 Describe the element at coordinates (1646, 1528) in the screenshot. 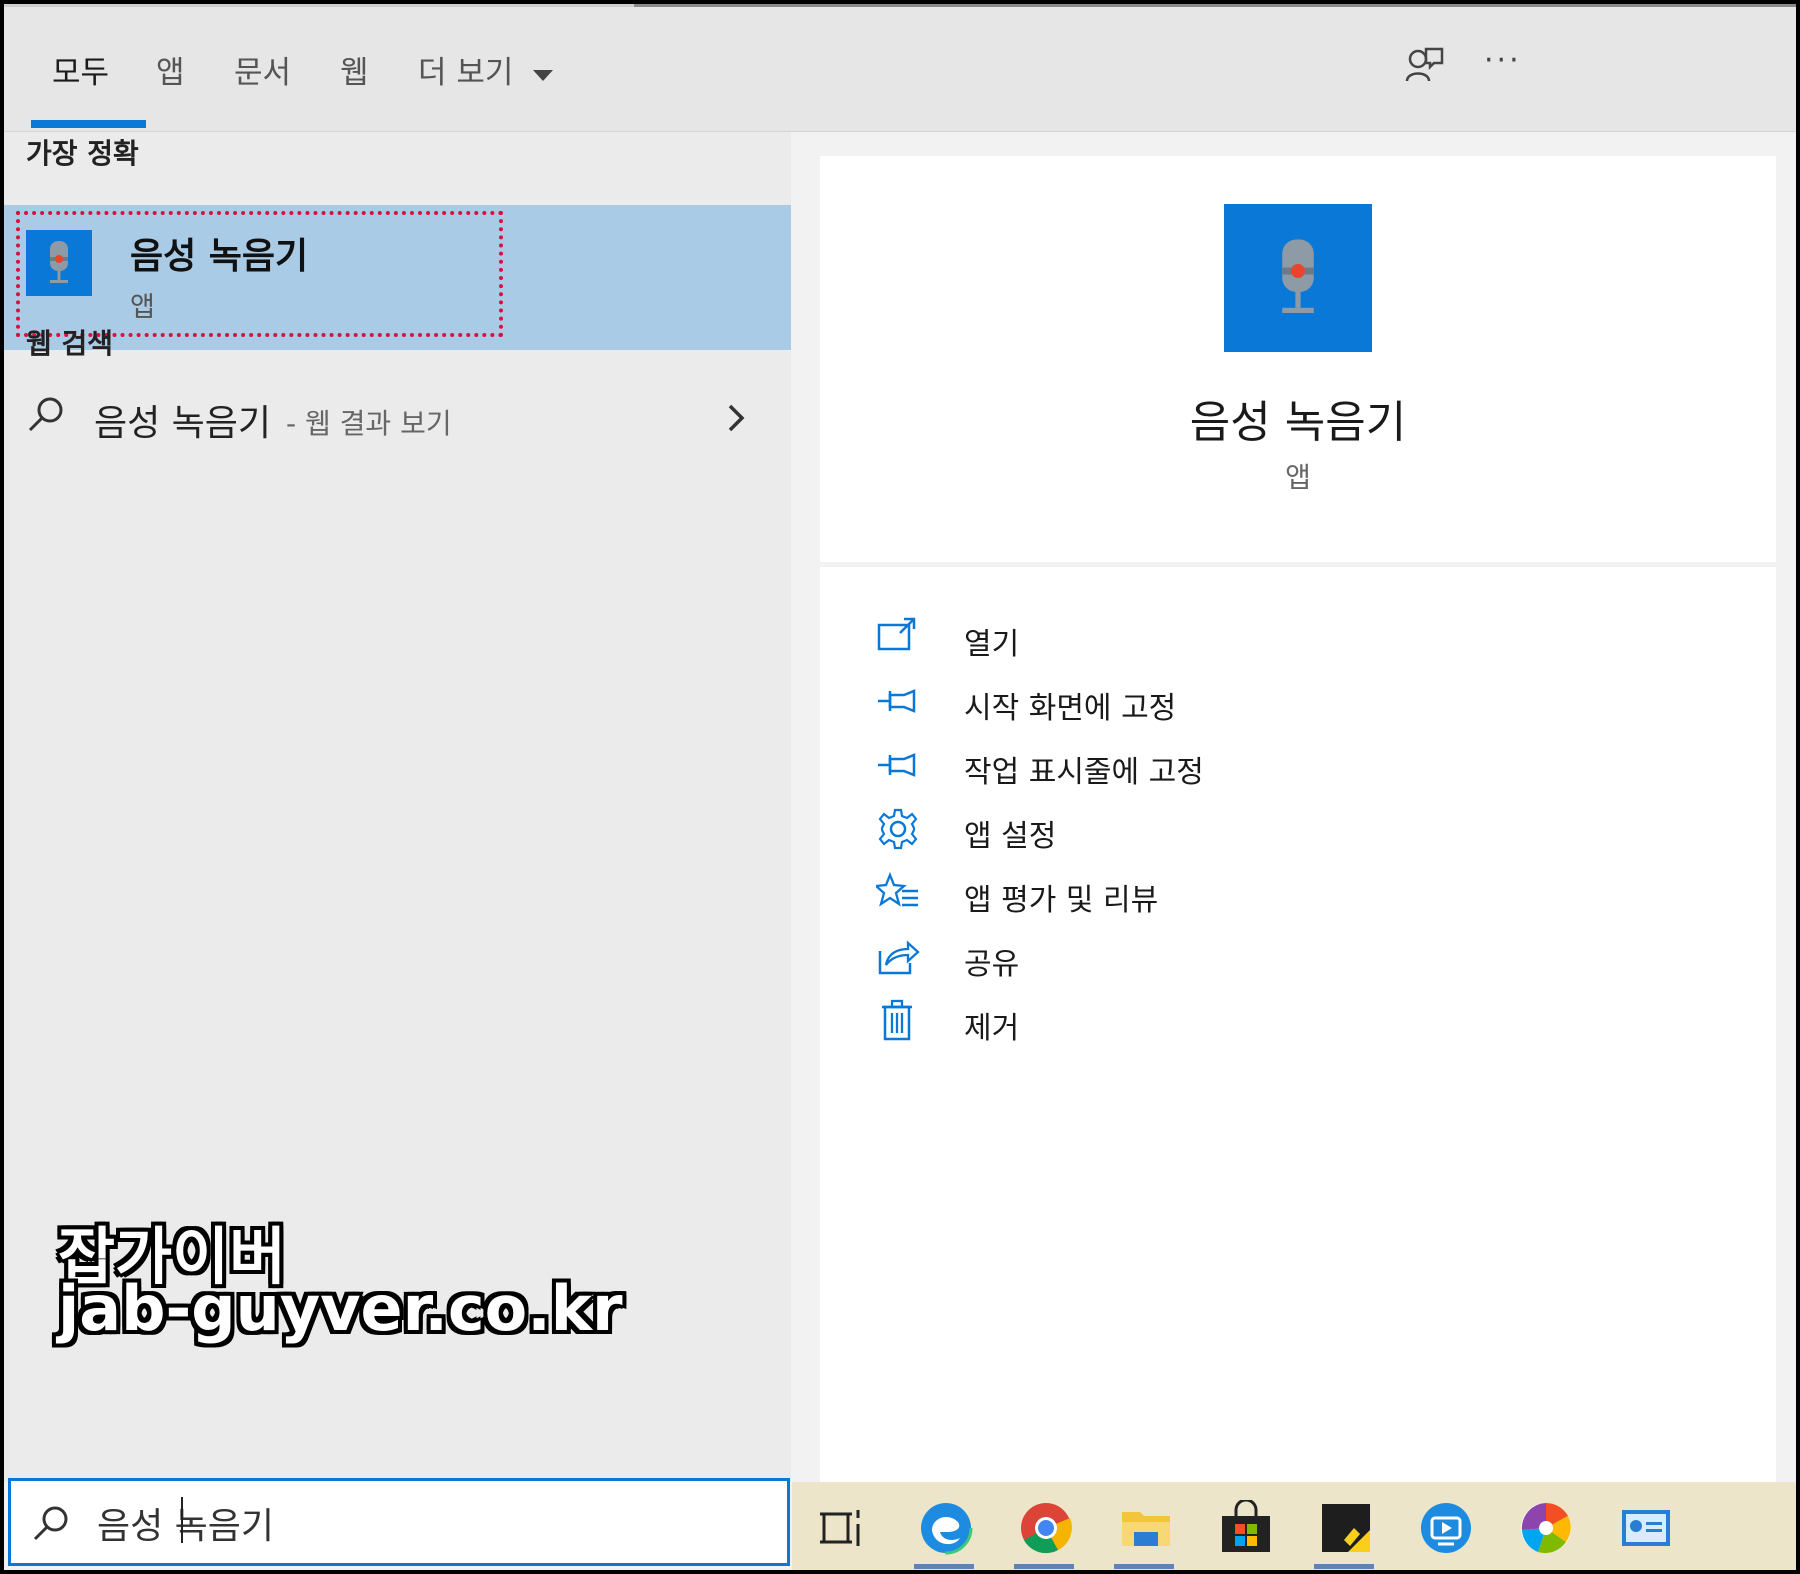

I see `control-panel-icon` at that location.